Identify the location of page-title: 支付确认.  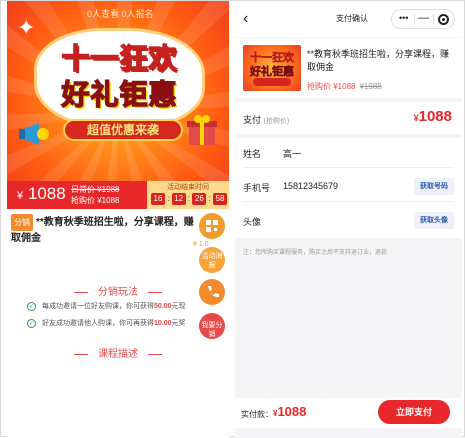
(352, 18).